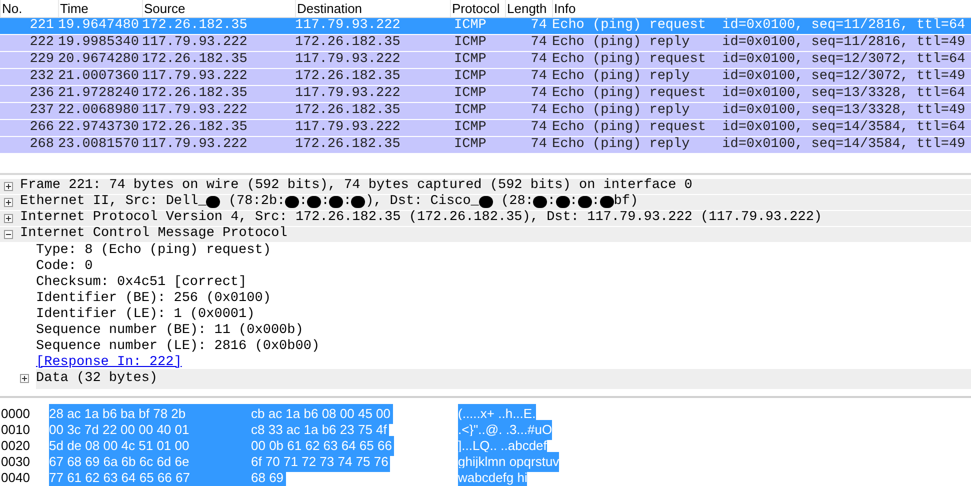 The image size is (971, 486). I want to click on packet-cell-text: Echo (ping) request id=0x0100, seq=13/3328, ttl=64, so click(759, 94).